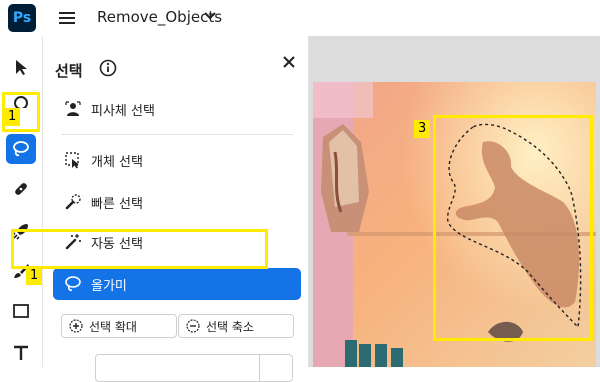 Image resolution: width=600 pixels, height=382 pixels. What do you see at coordinates (73, 284) in the screenshot?
I see `lasso-icon` at bounding box center [73, 284].